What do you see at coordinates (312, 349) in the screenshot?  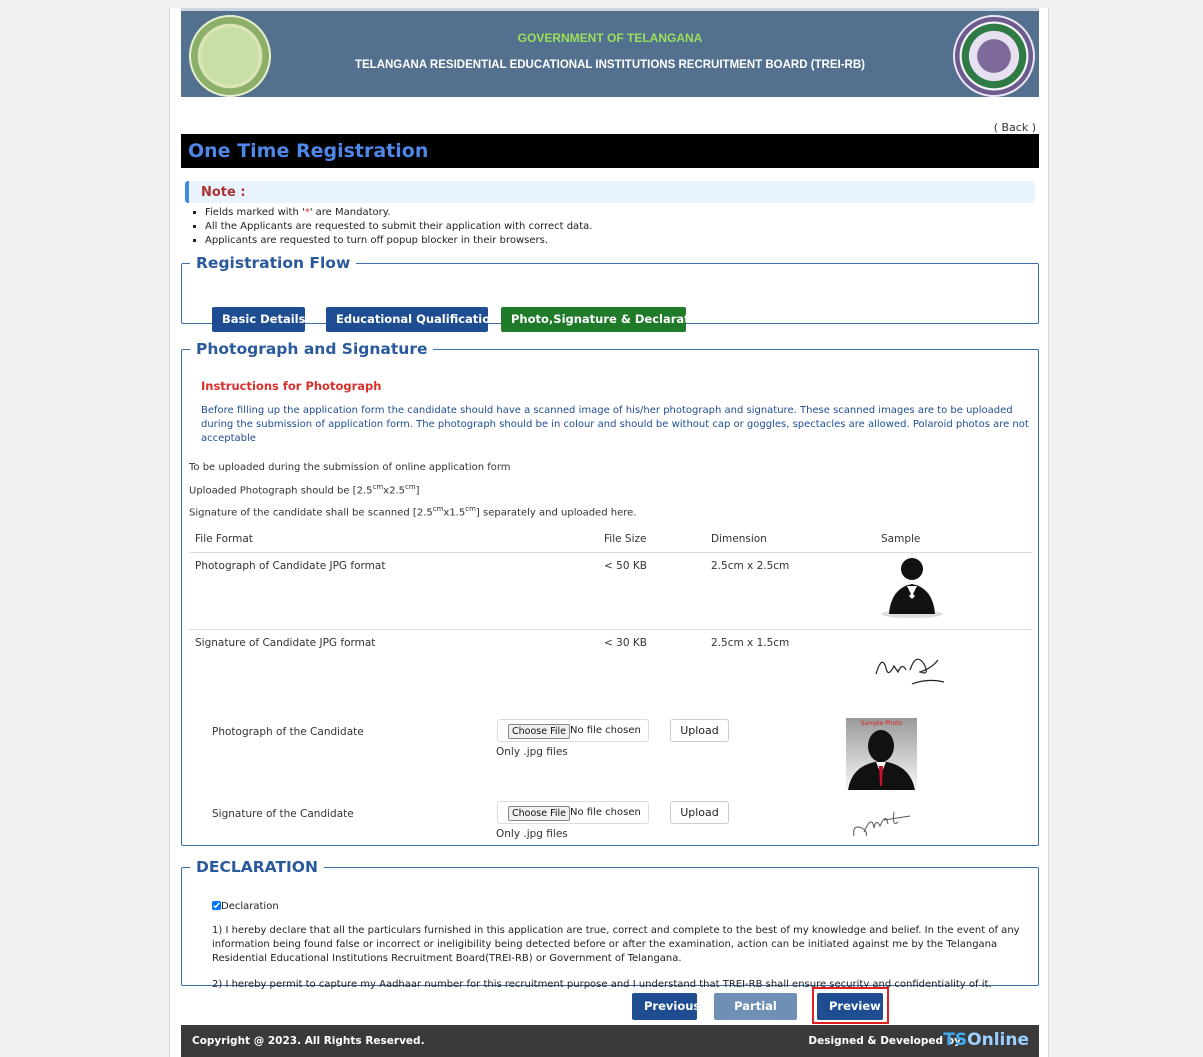 I see `photo-section-legend: Photograph and Signature` at bounding box center [312, 349].